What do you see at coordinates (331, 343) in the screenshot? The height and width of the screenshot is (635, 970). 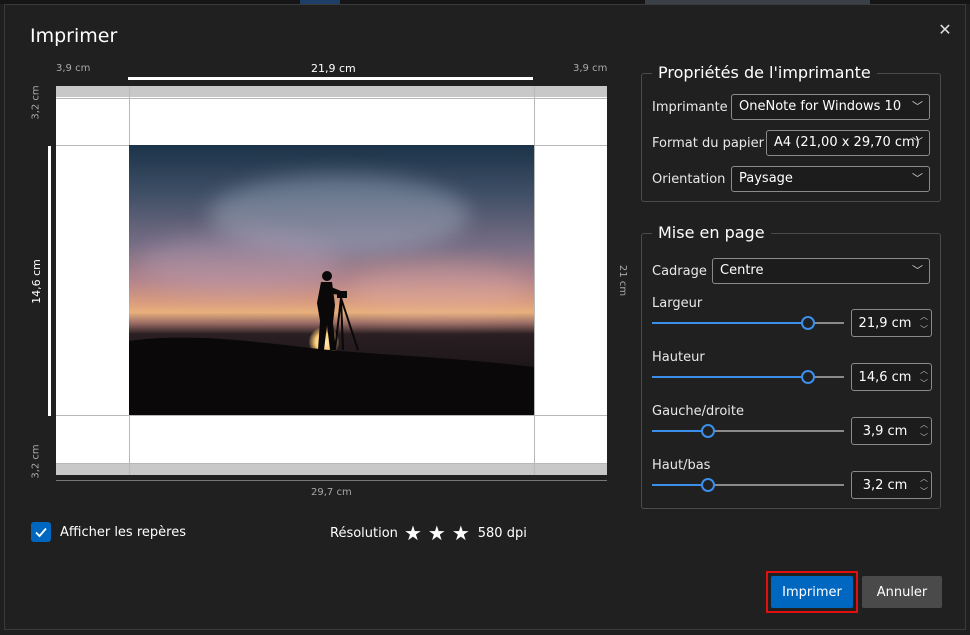 I see `photographer-silhouette` at bounding box center [331, 343].